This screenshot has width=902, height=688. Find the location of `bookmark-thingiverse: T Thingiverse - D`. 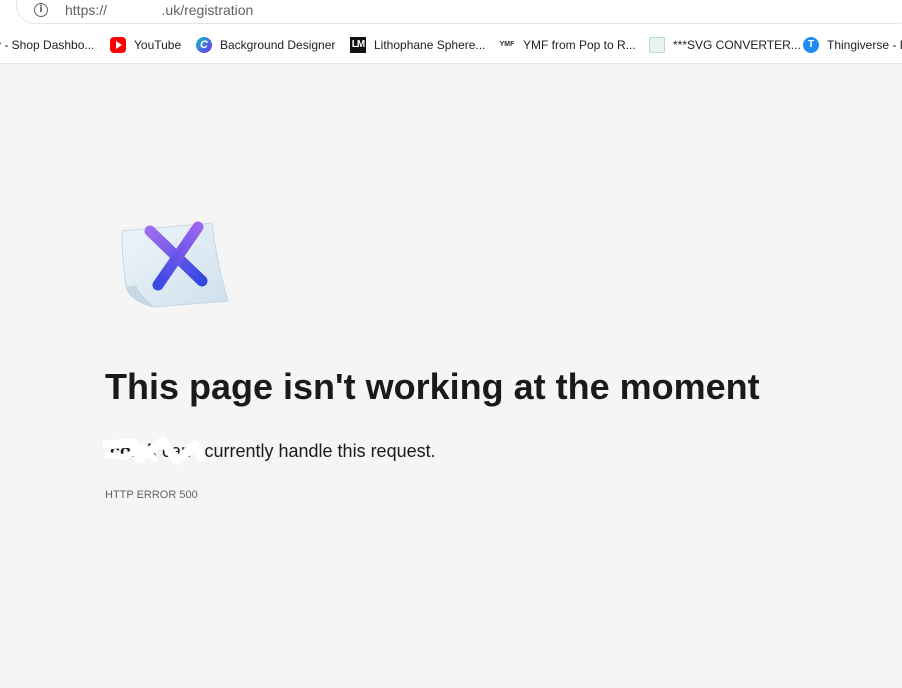

bookmark-thingiverse: T Thingiverse - D is located at coordinates (852, 45).